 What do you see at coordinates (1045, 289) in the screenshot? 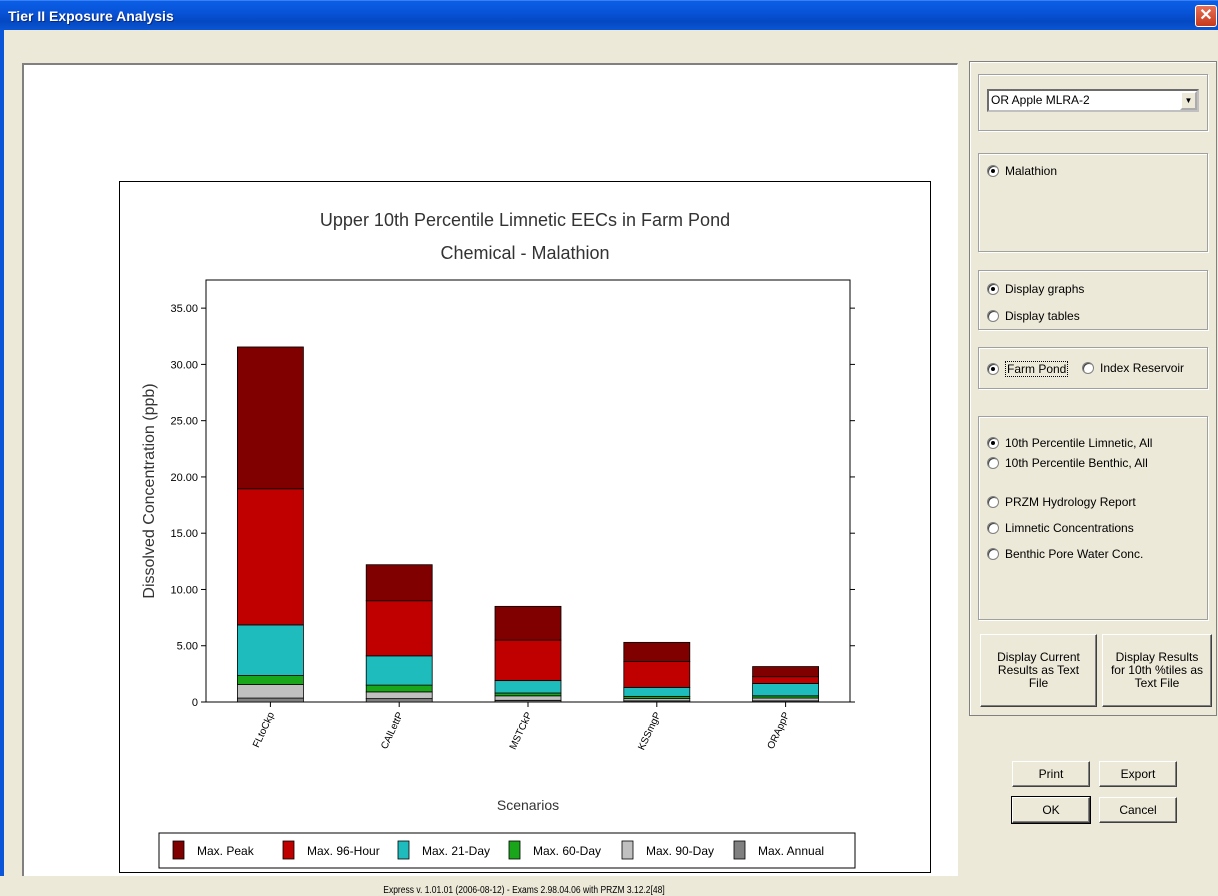
I see `radio-label: Display graphs` at bounding box center [1045, 289].